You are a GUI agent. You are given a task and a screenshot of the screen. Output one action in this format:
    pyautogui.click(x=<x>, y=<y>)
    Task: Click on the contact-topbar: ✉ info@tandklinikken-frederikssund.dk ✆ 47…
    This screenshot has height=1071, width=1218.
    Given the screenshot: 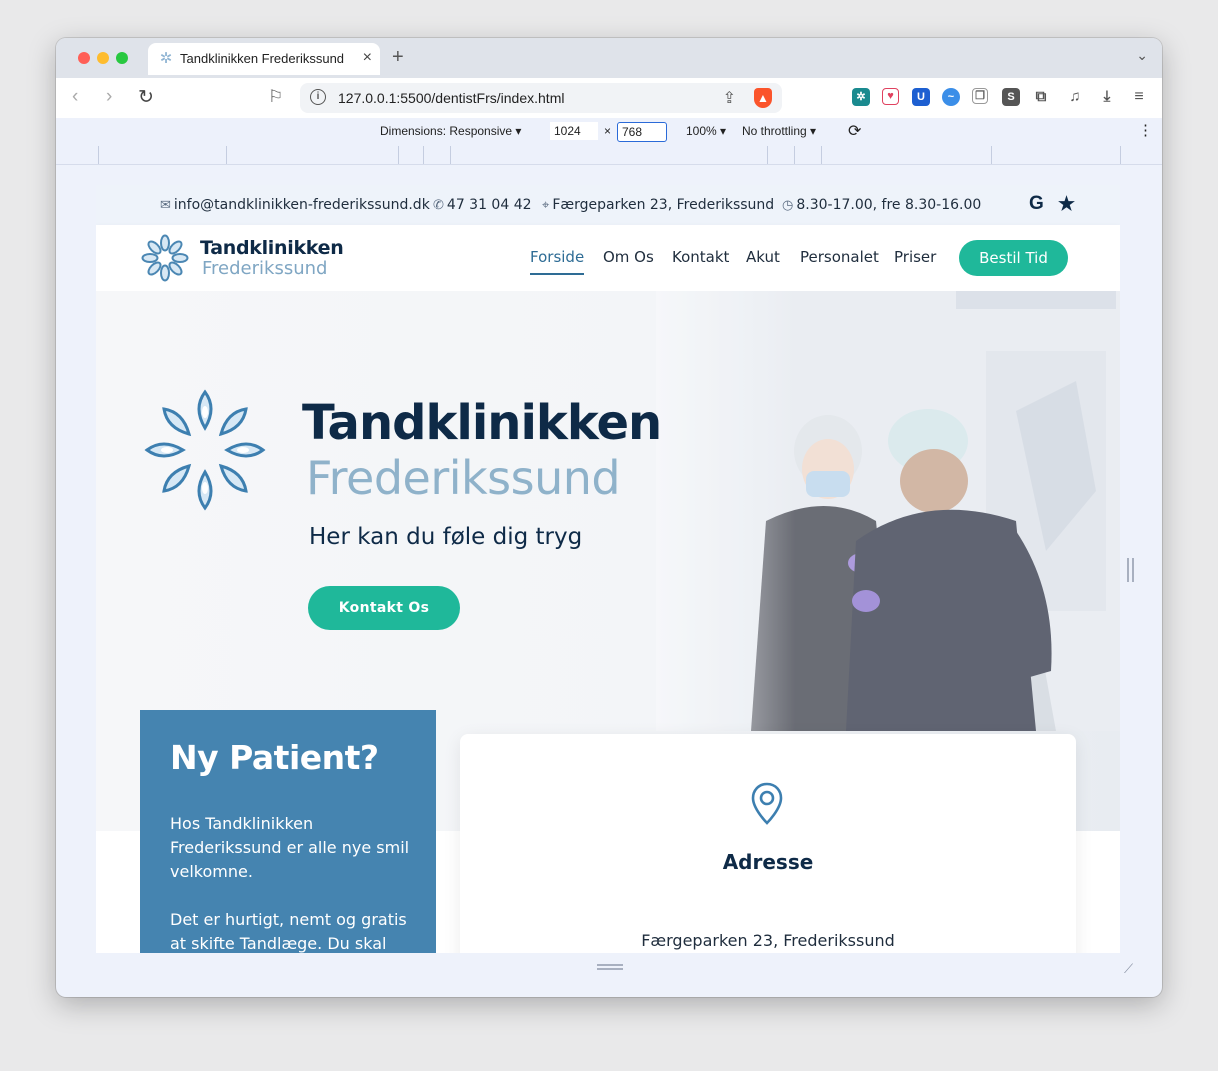 What is the action you would take?
    pyautogui.click(x=608, y=205)
    